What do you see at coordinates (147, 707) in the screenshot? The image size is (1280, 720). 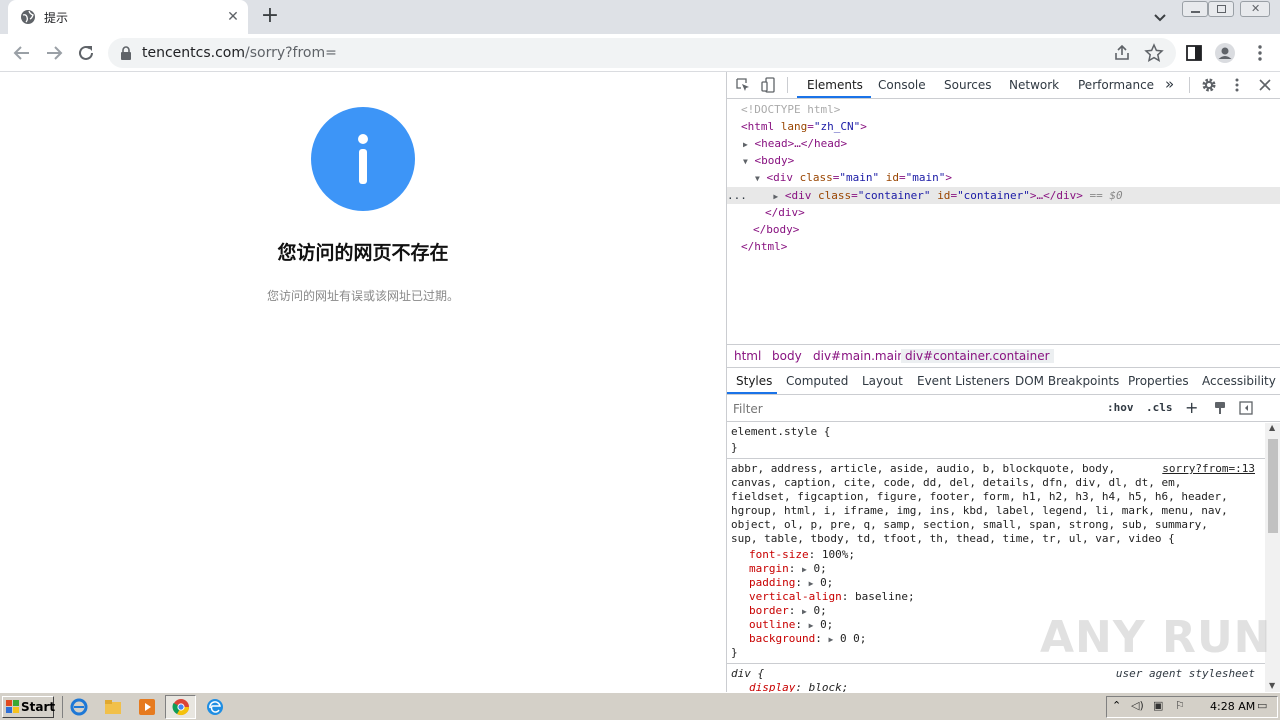 I see `media-player-icon` at bounding box center [147, 707].